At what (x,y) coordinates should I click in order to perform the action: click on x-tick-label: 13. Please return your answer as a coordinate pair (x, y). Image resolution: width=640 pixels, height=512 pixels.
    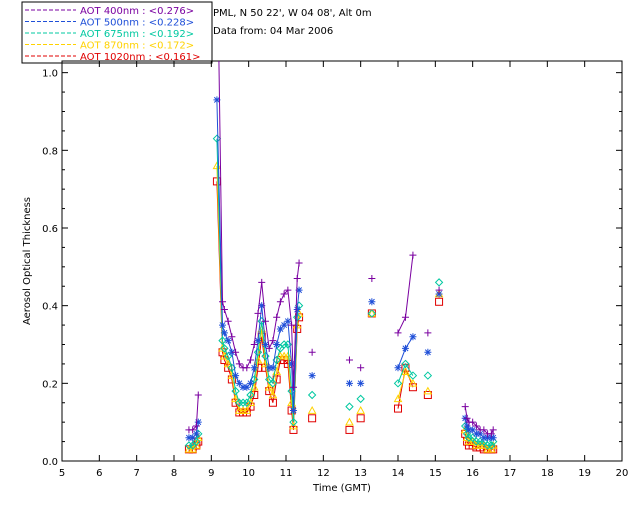
    Looking at the image, I should click on (360, 473).